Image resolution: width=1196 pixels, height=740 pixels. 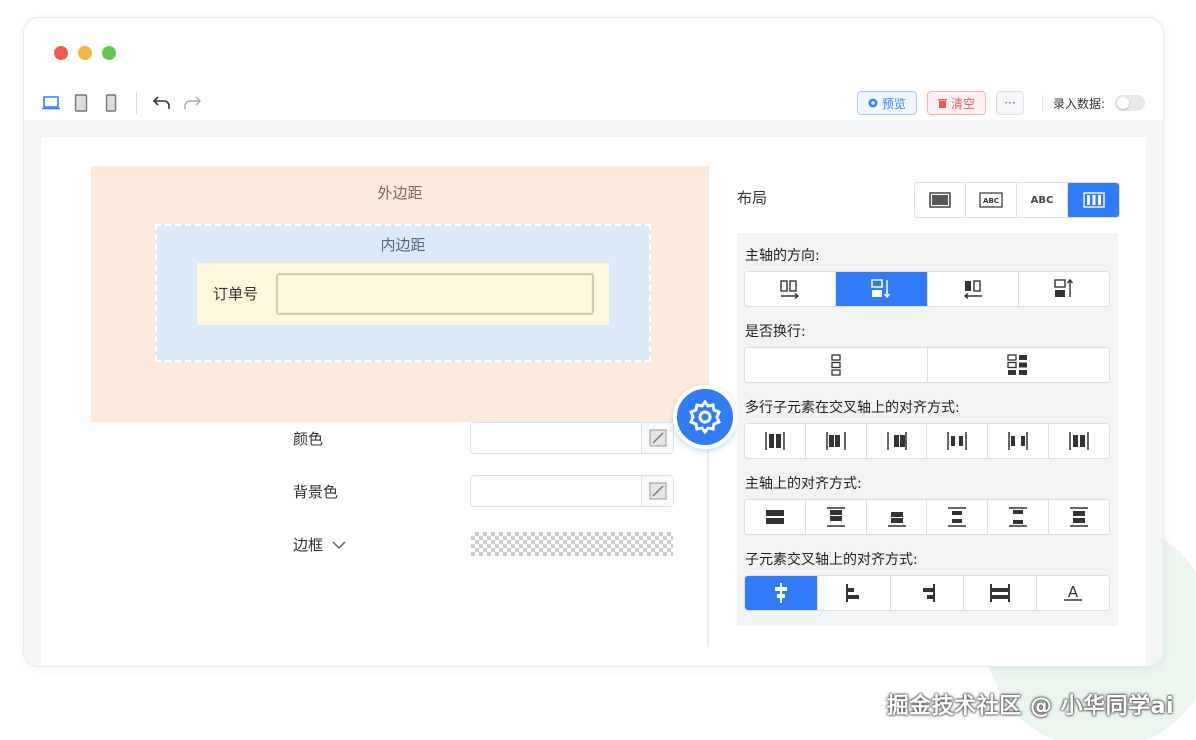 I want to click on settings-gear-button, so click(x=705, y=417).